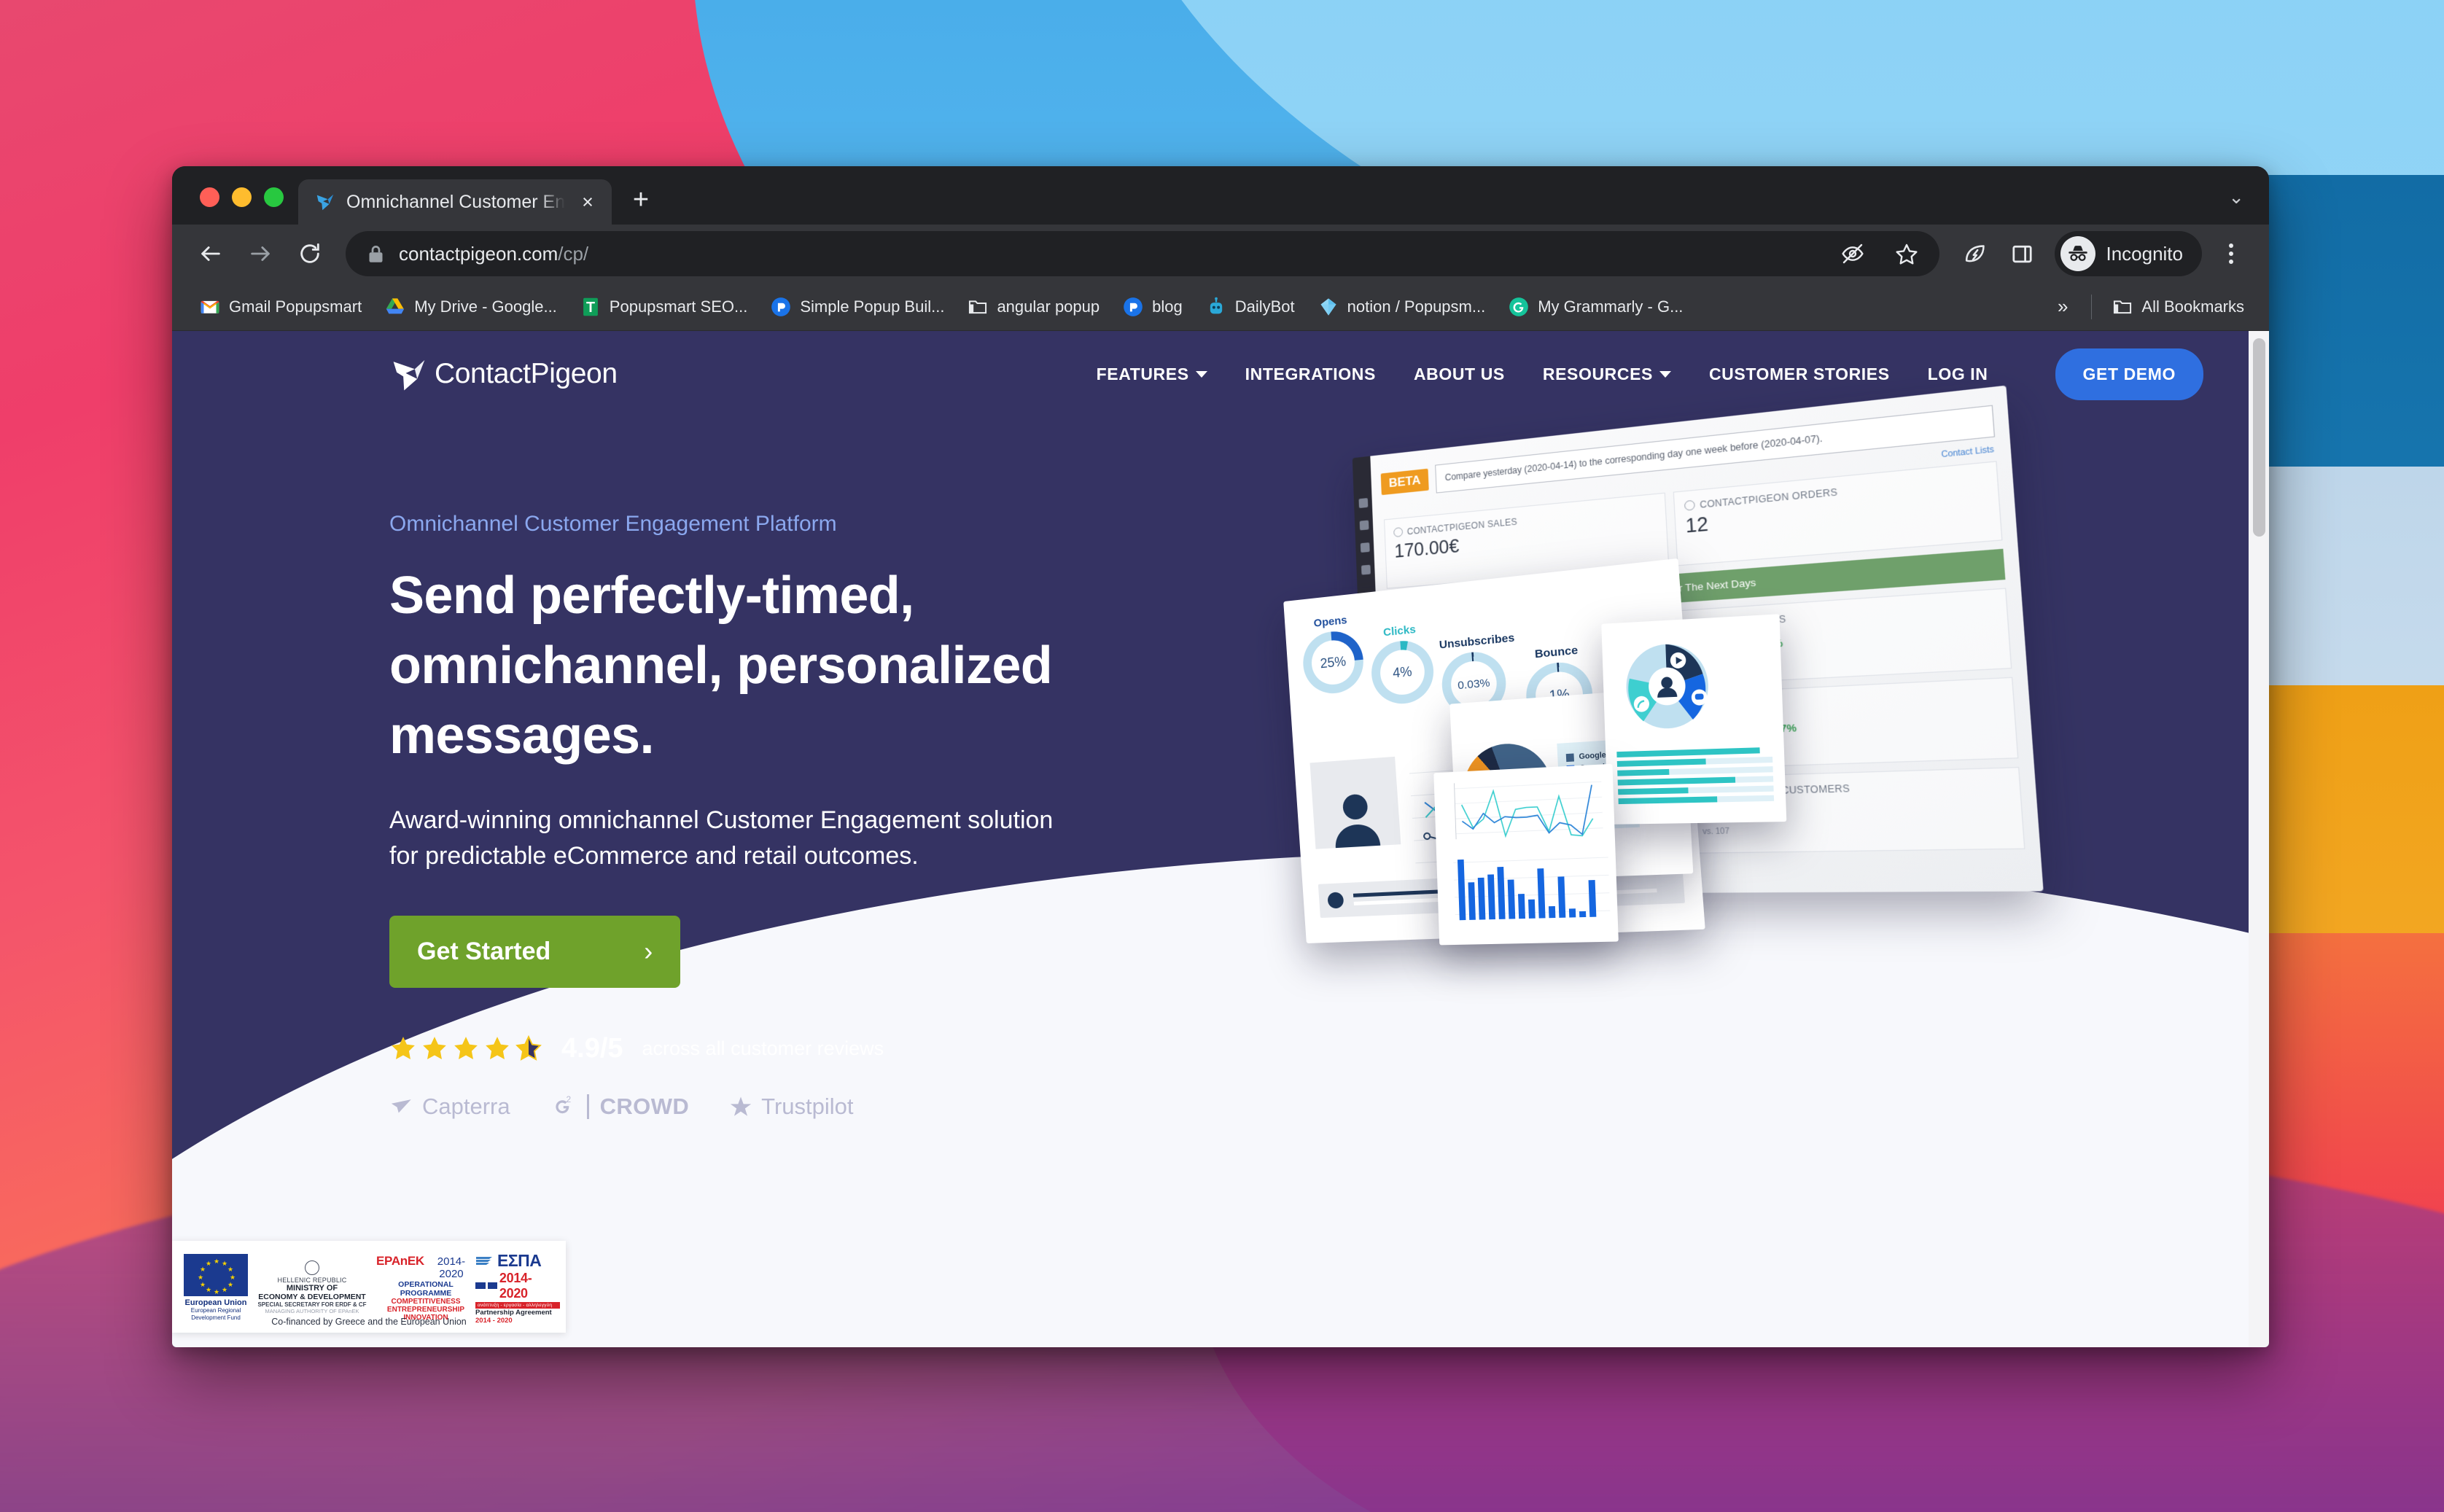 The width and height of the screenshot is (2444, 1512). Describe the element at coordinates (479, 253) in the screenshot. I see `url-domain: contactpigeon.com` at that location.